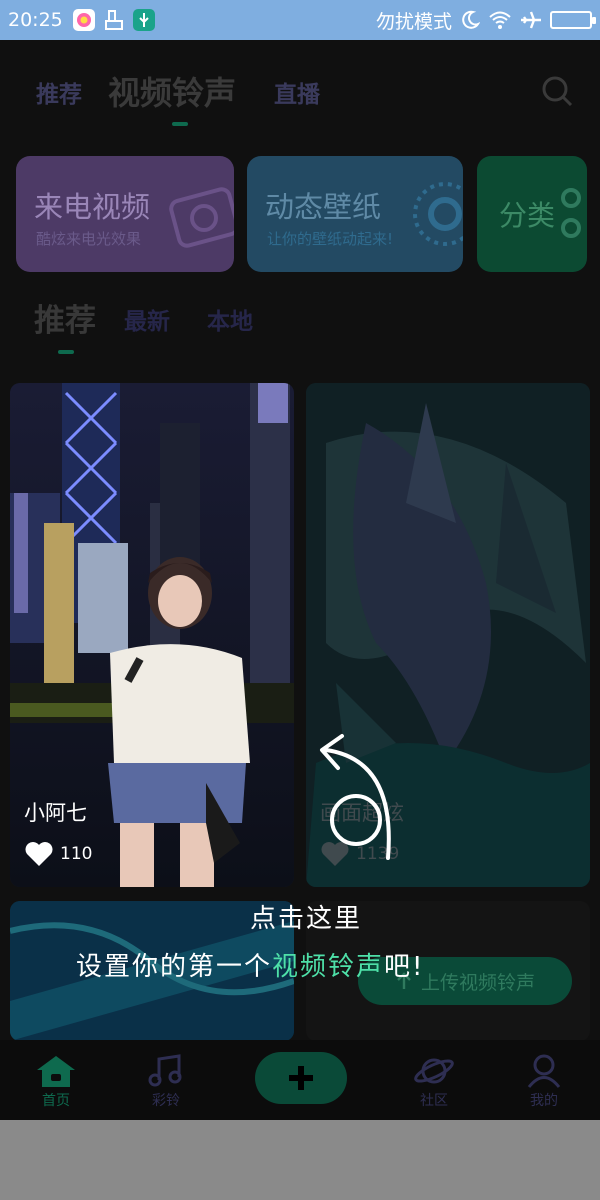  Describe the element at coordinates (378, 854) in the screenshot. I see `likes-count: 1139` at that location.